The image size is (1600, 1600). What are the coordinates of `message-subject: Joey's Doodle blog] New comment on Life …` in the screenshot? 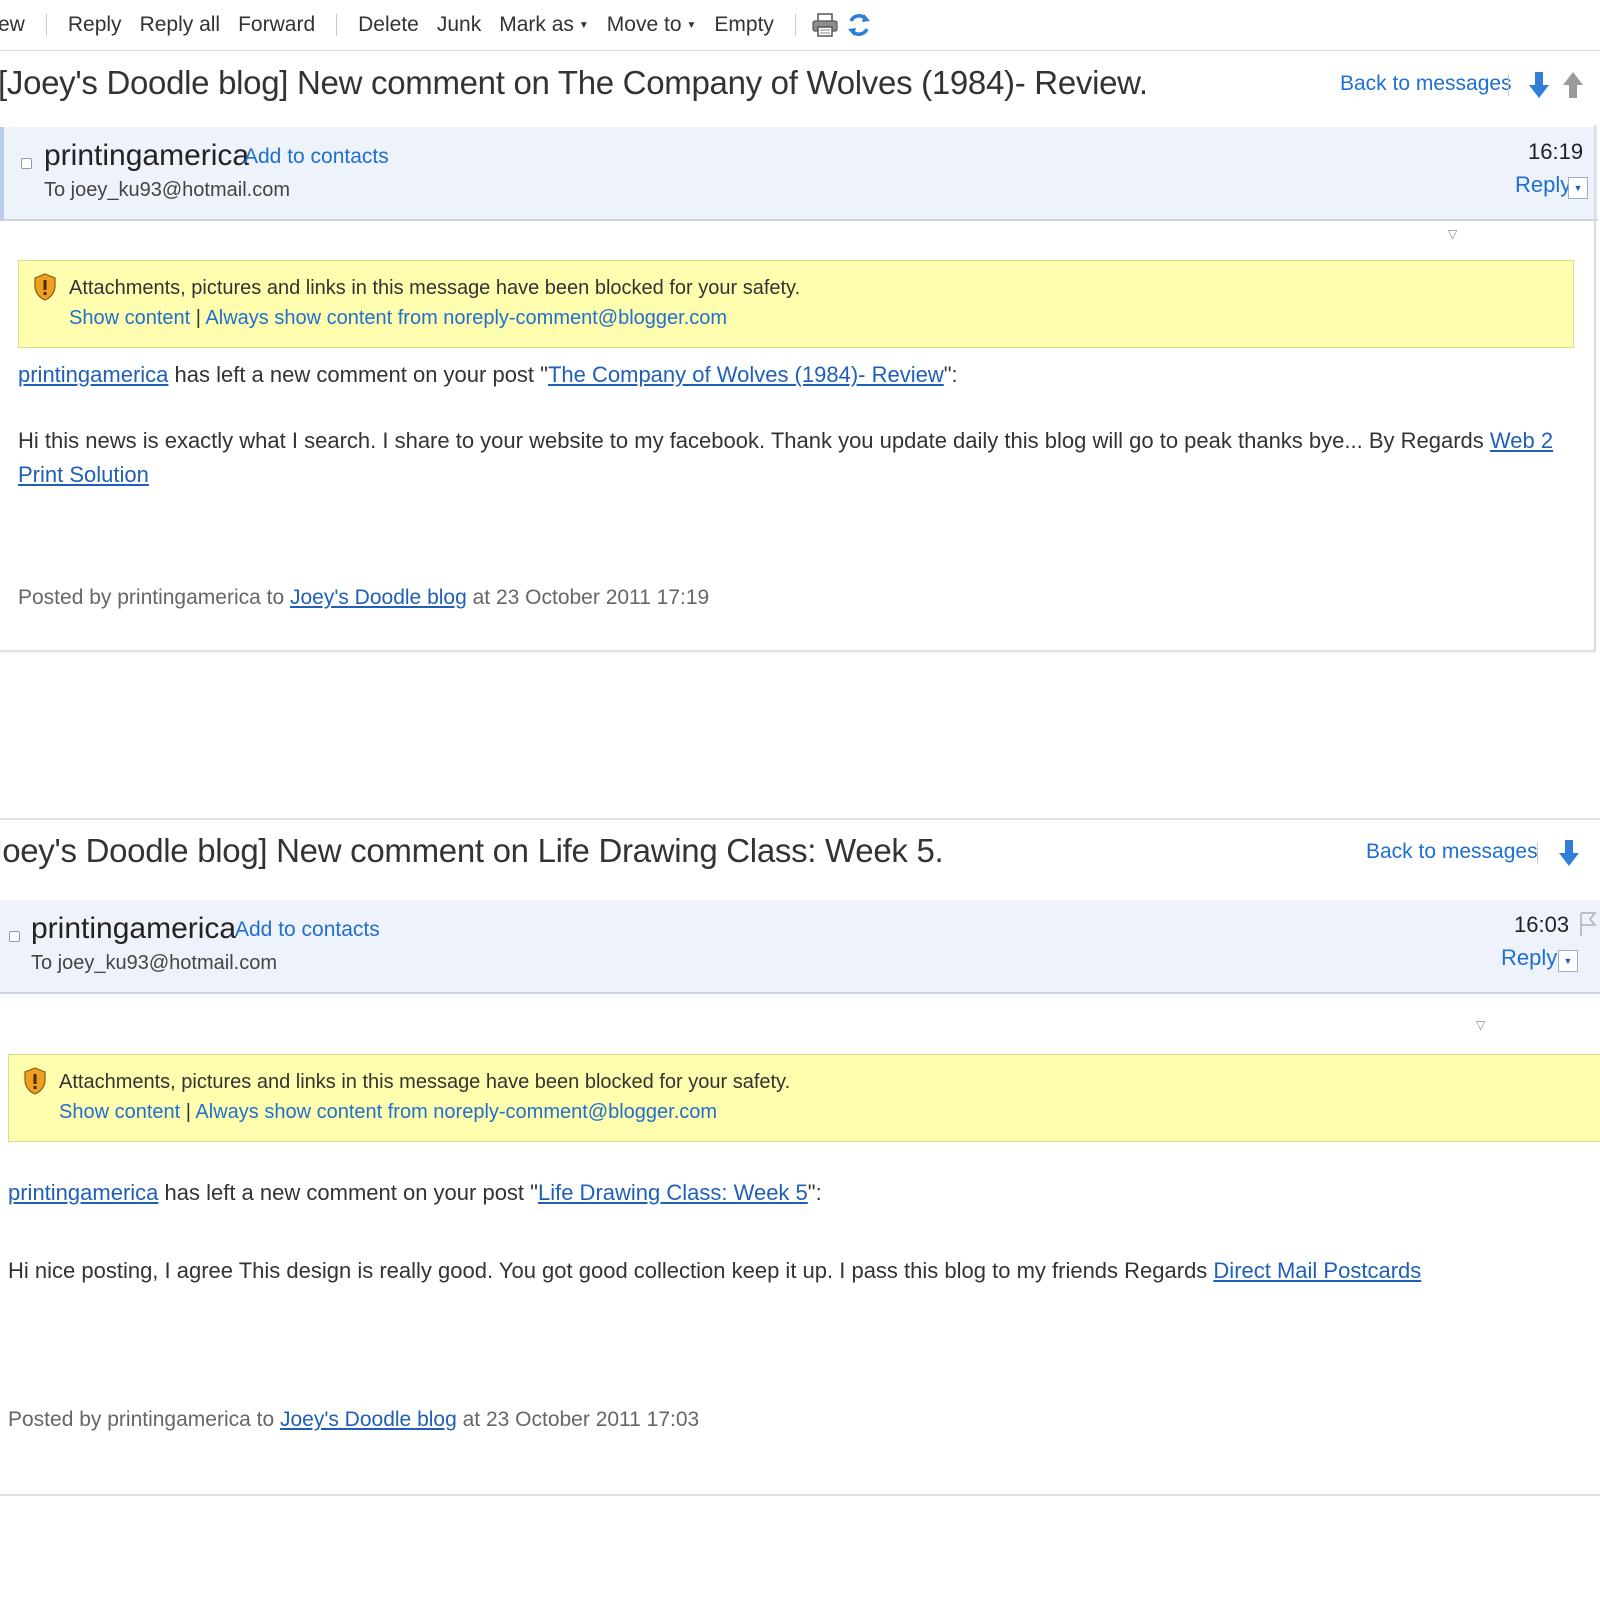 It's located at (472, 850).